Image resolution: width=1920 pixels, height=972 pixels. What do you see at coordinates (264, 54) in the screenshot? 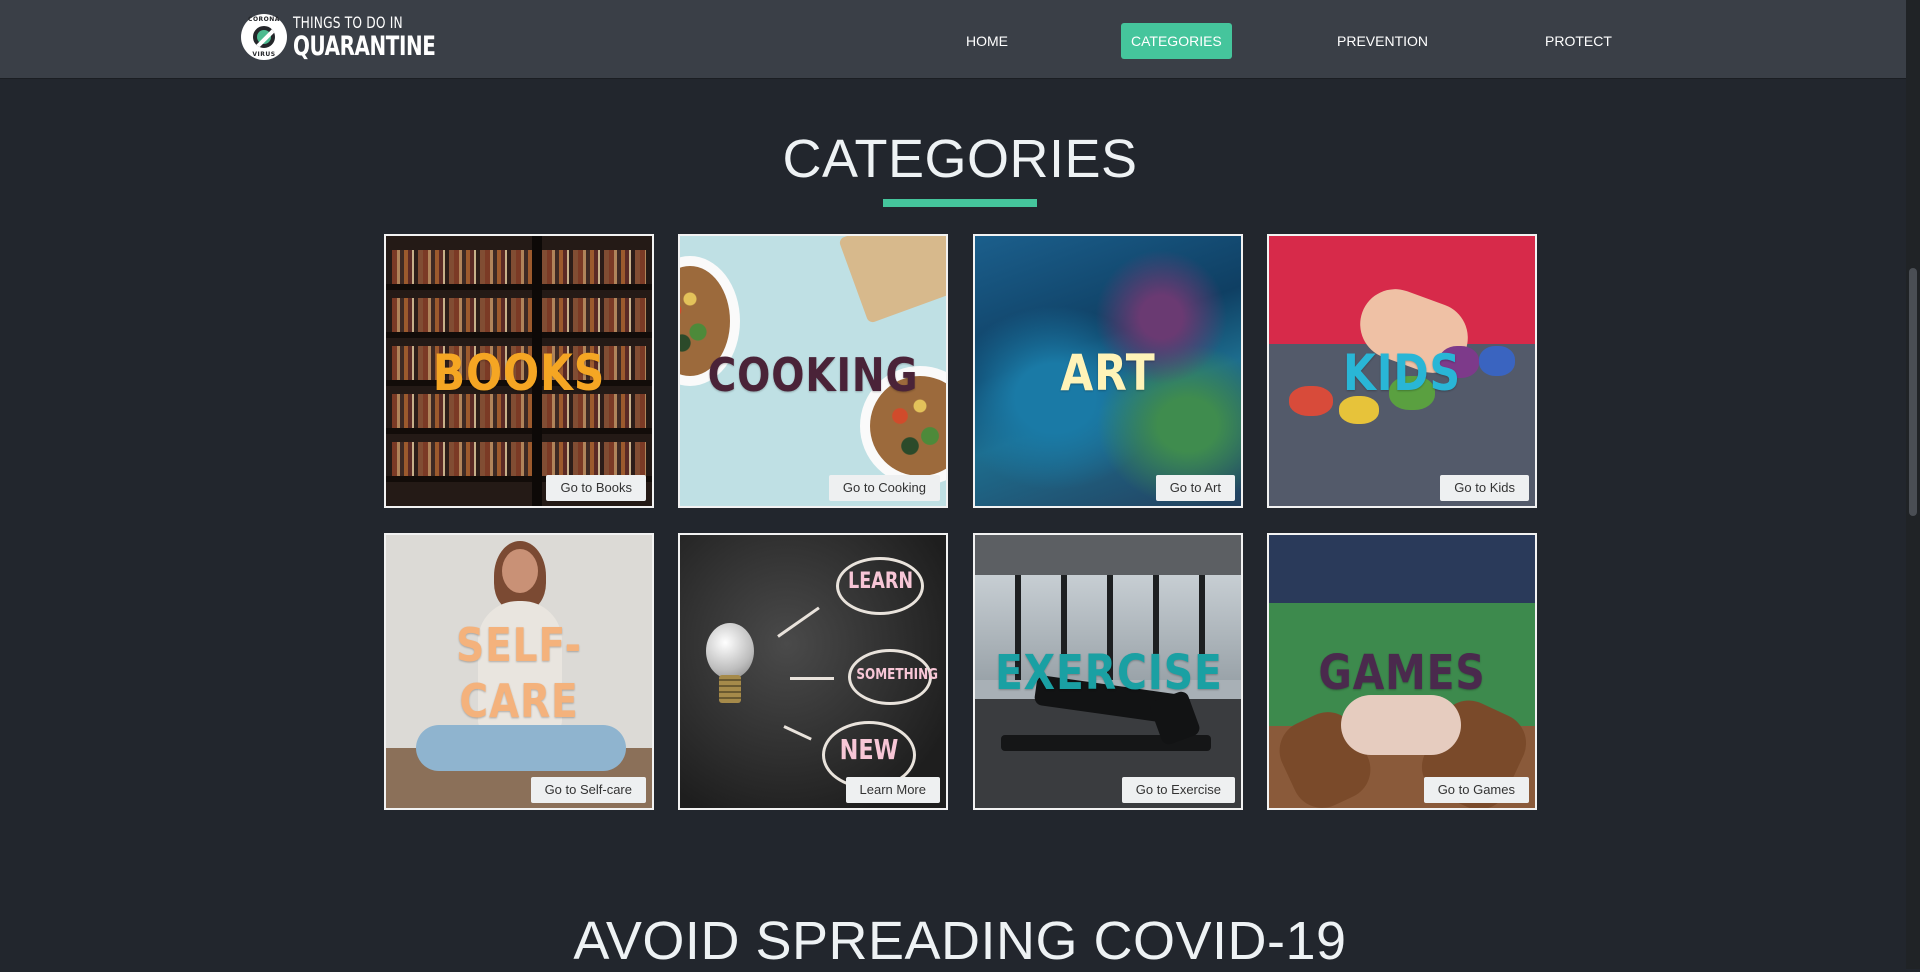
I see `logo-badge-bottom-text: VIRUS` at bounding box center [264, 54].